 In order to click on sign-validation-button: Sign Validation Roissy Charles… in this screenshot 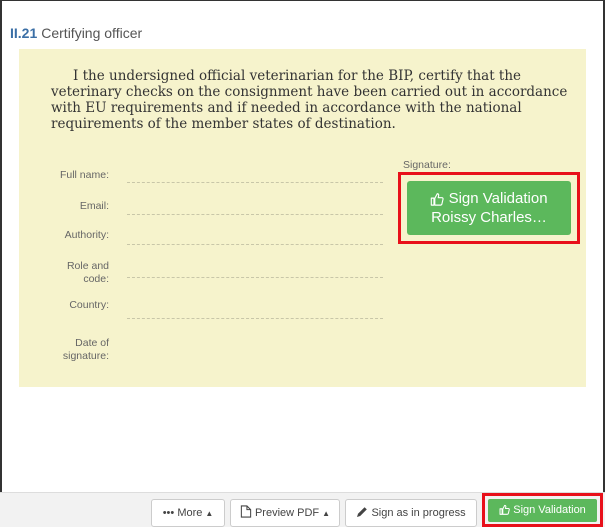, I will do `click(489, 208)`.